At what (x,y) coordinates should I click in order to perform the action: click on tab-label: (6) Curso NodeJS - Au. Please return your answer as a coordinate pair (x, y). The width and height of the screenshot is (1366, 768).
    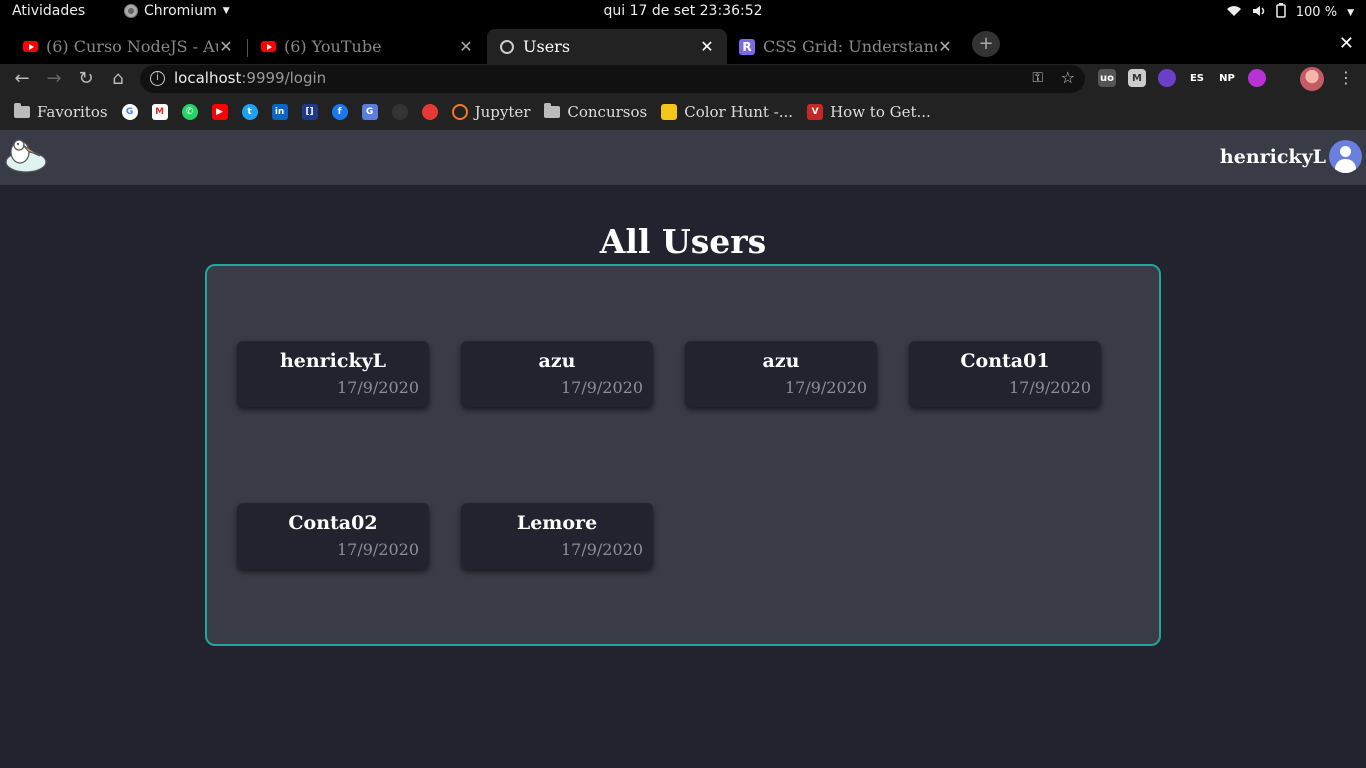
    Looking at the image, I should click on (132, 46).